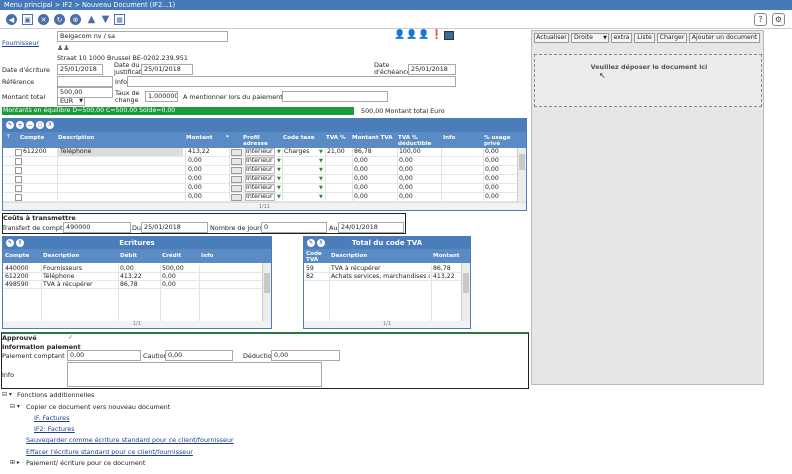 This screenshot has height=474, width=792. Describe the element at coordinates (419, 197) in the screenshot. I see `tva-deductible-cell: 0,00` at that location.